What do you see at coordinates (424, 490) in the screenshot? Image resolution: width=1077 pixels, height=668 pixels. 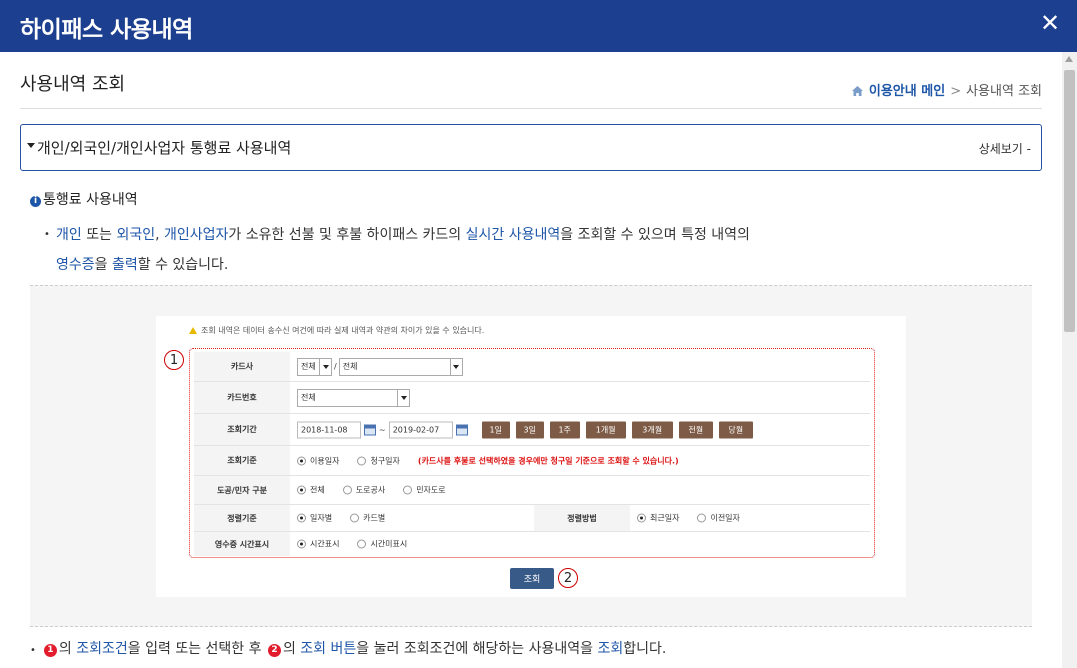 I see `radio-road-private: 민자도로` at bounding box center [424, 490].